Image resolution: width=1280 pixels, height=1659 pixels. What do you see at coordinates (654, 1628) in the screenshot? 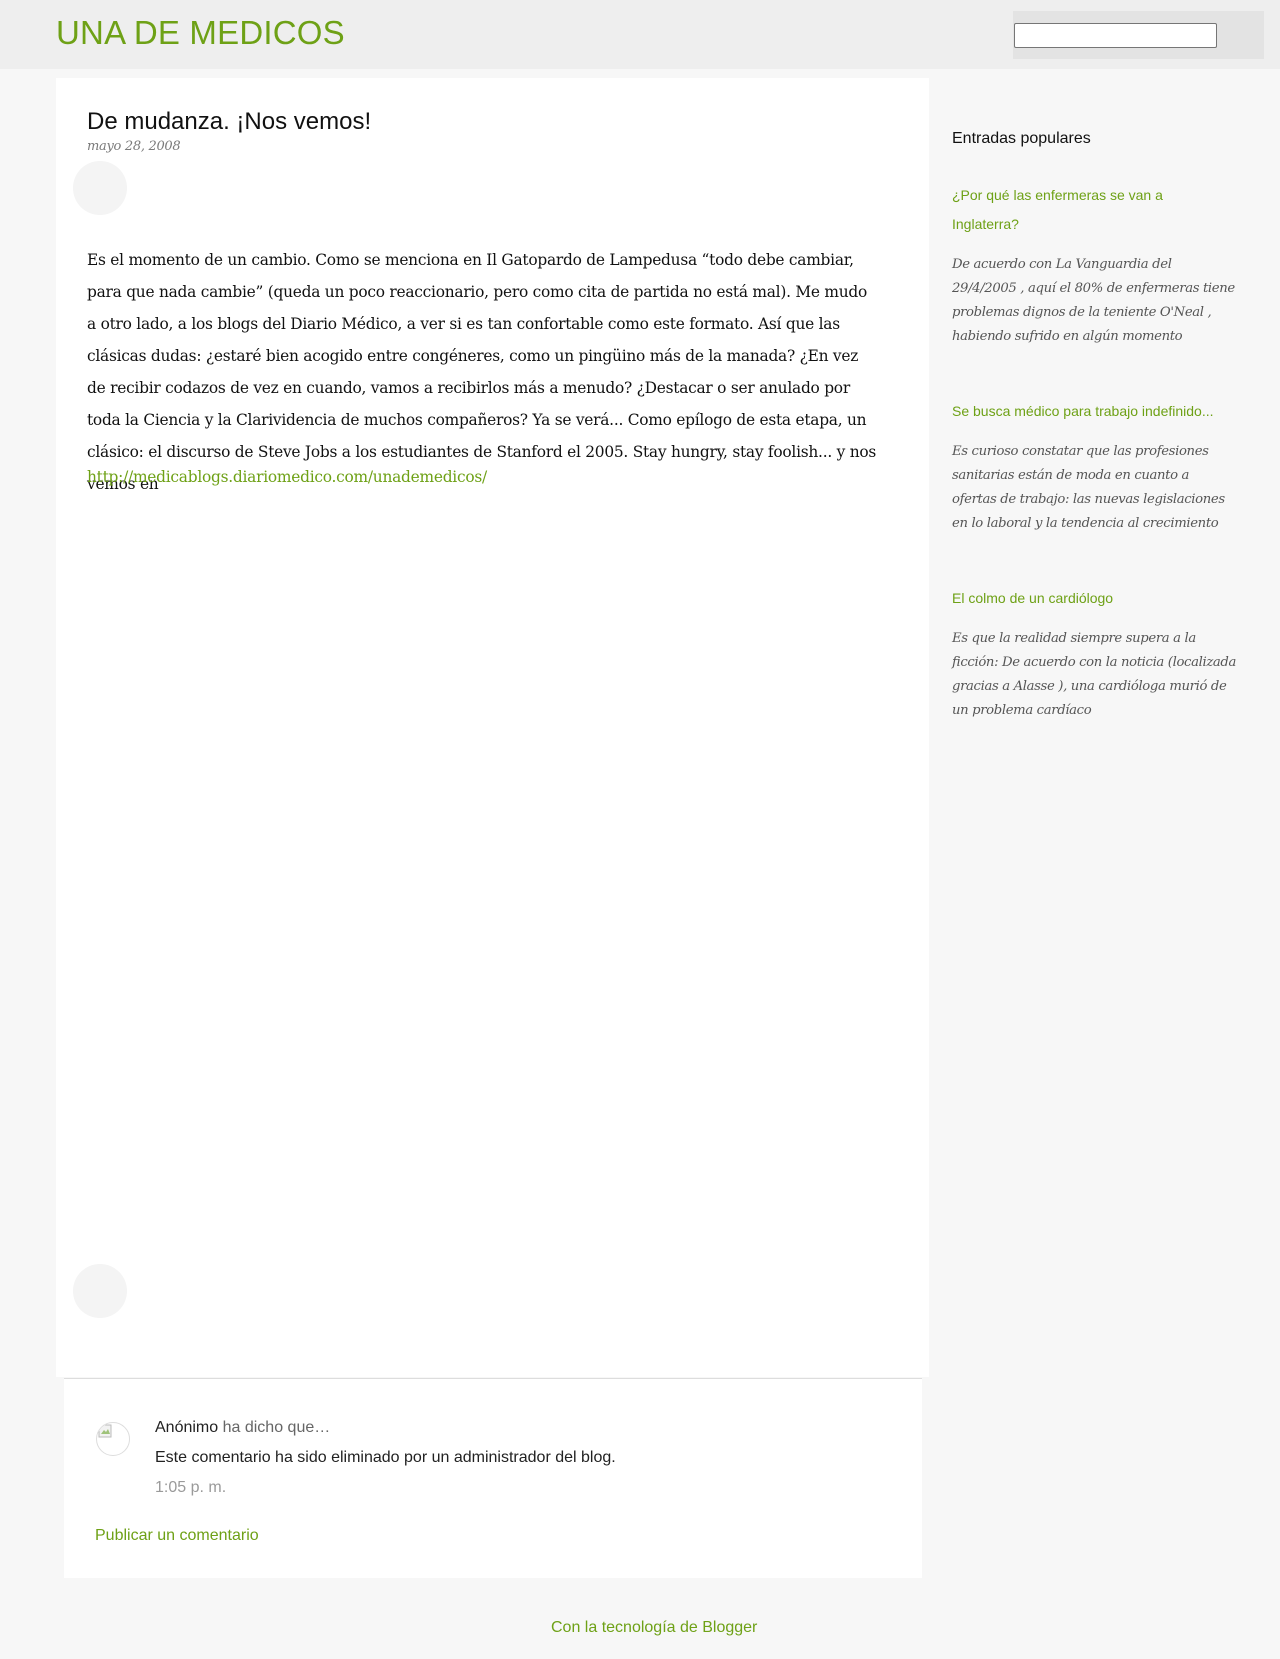
I see `powered-by-blogger-link: Con la tecnología de Blogger` at bounding box center [654, 1628].